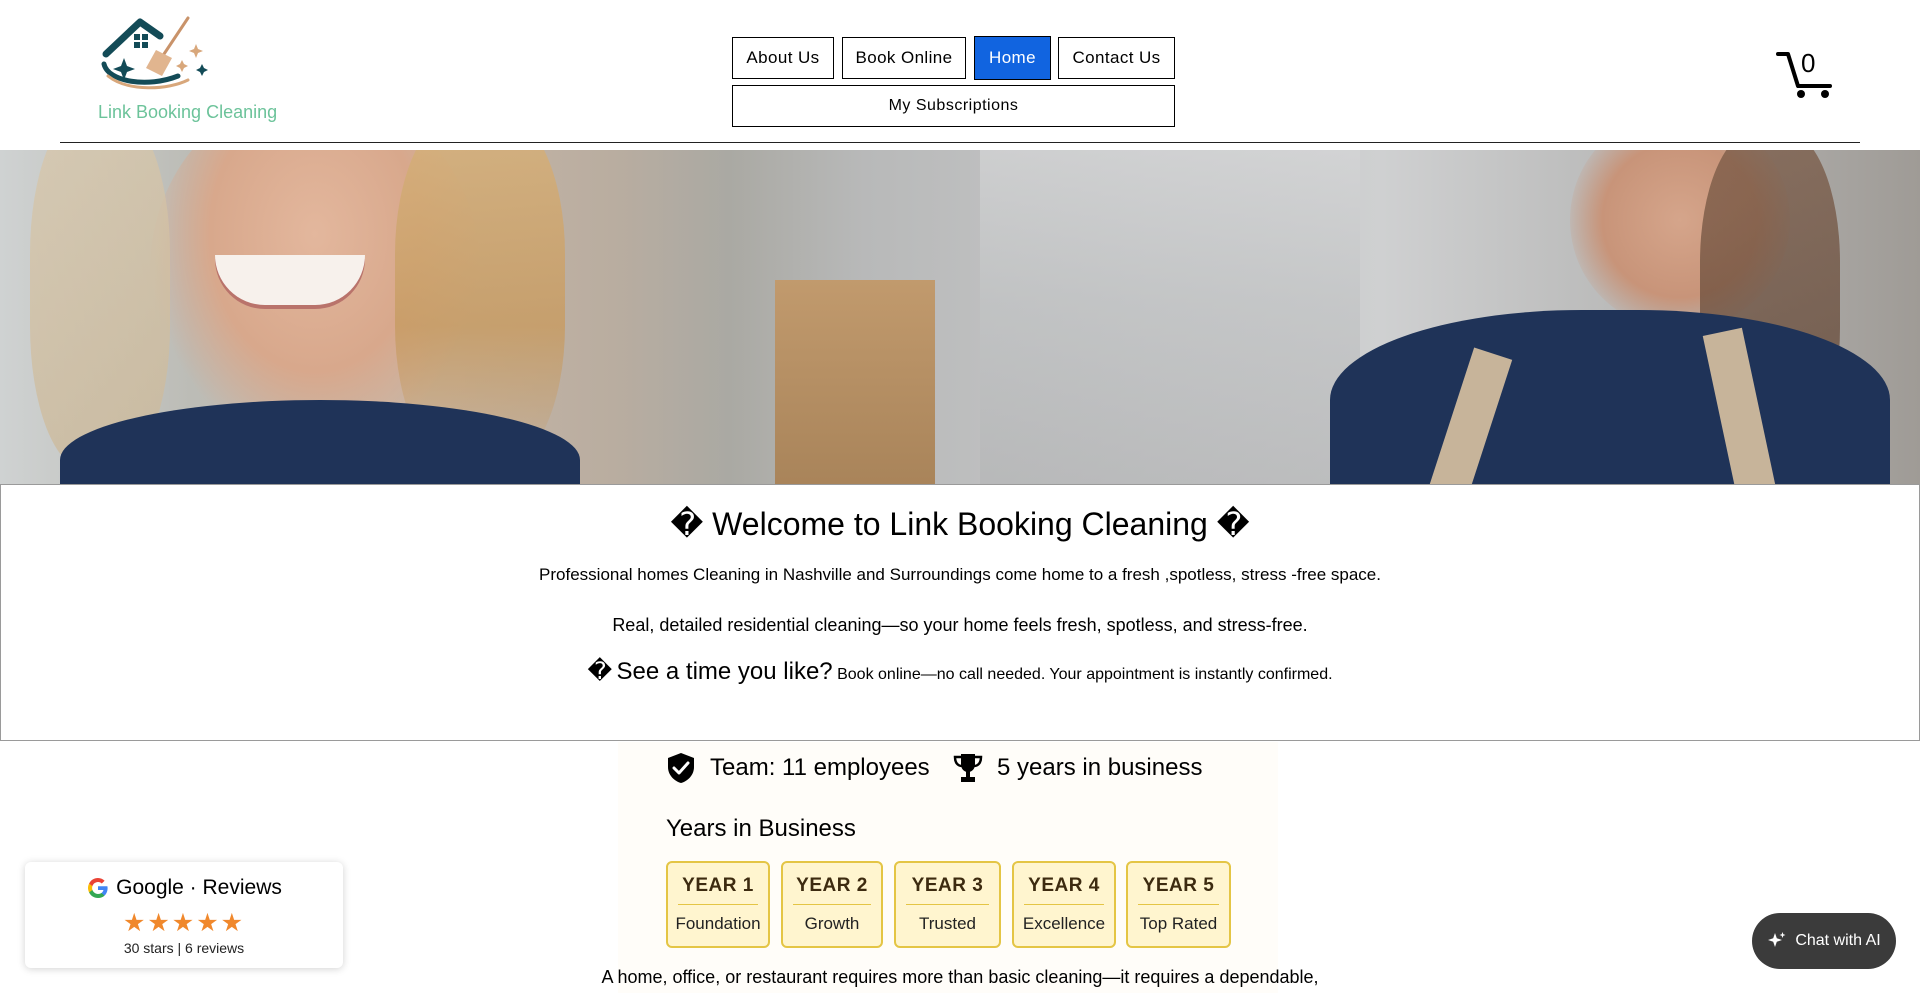  What do you see at coordinates (832, 923) in the screenshot?
I see `year-card-label: Growth` at bounding box center [832, 923].